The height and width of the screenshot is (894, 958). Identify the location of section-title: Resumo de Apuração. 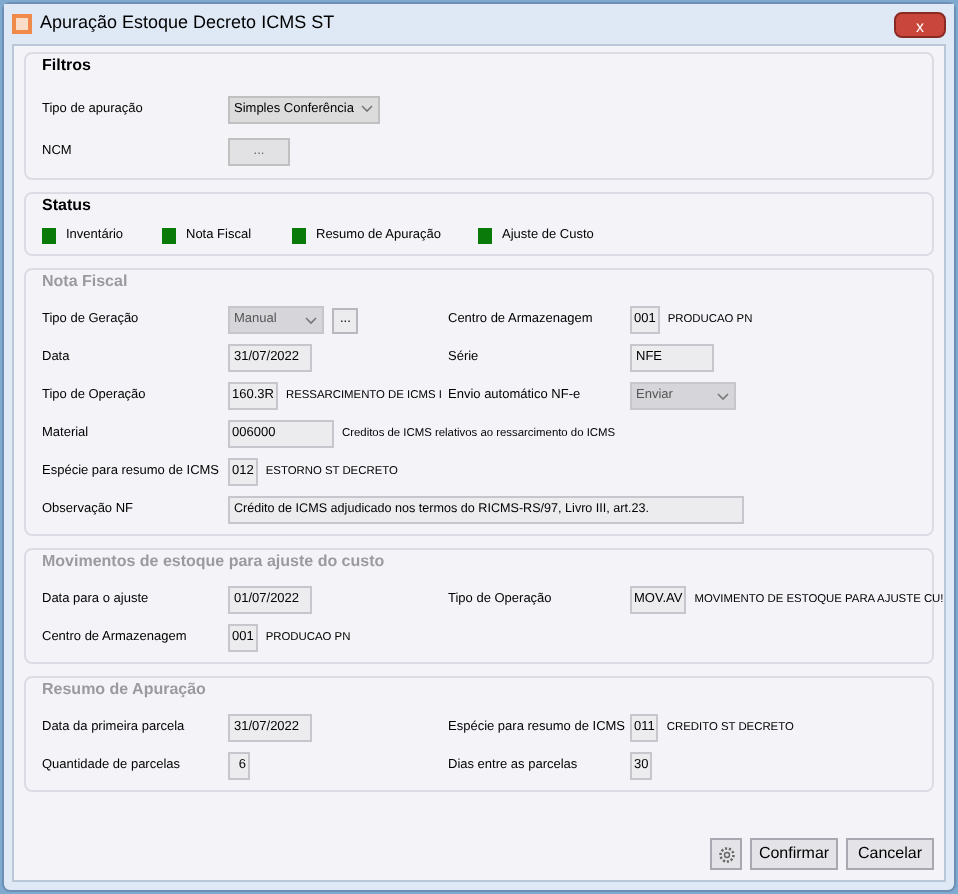
(125, 689).